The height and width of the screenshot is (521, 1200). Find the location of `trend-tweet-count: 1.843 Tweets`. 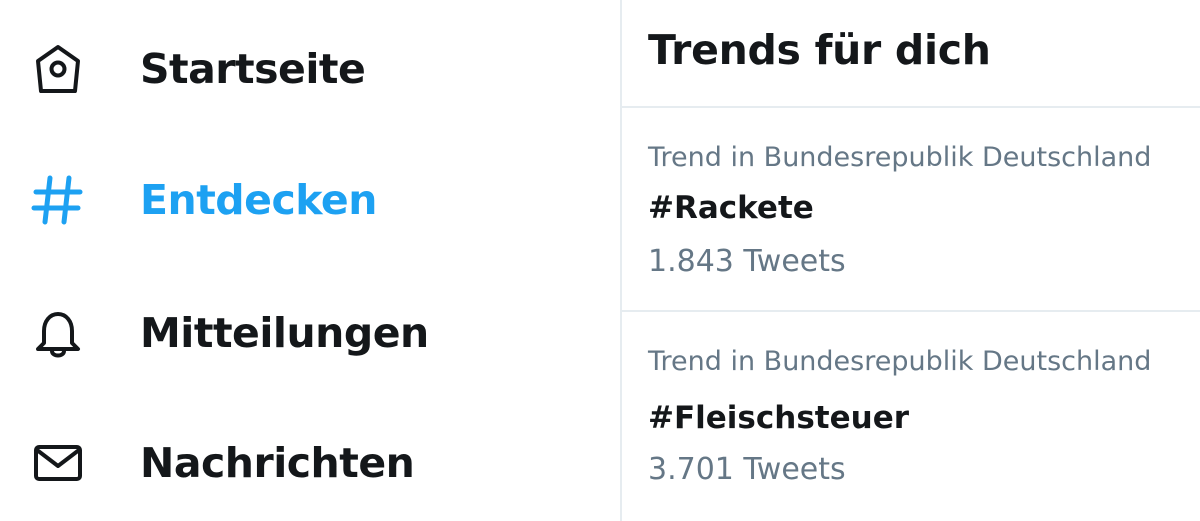

trend-tweet-count: 1.843 Tweets is located at coordinates (747, 261).